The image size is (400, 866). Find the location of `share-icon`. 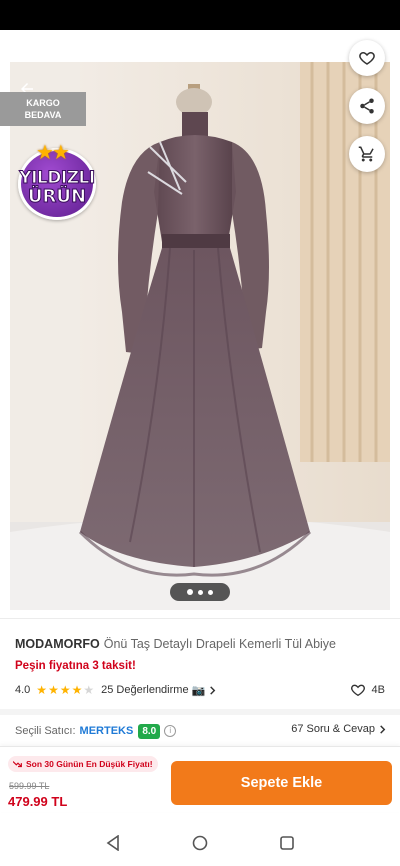

share-icon is located at coordinates (367, 106).